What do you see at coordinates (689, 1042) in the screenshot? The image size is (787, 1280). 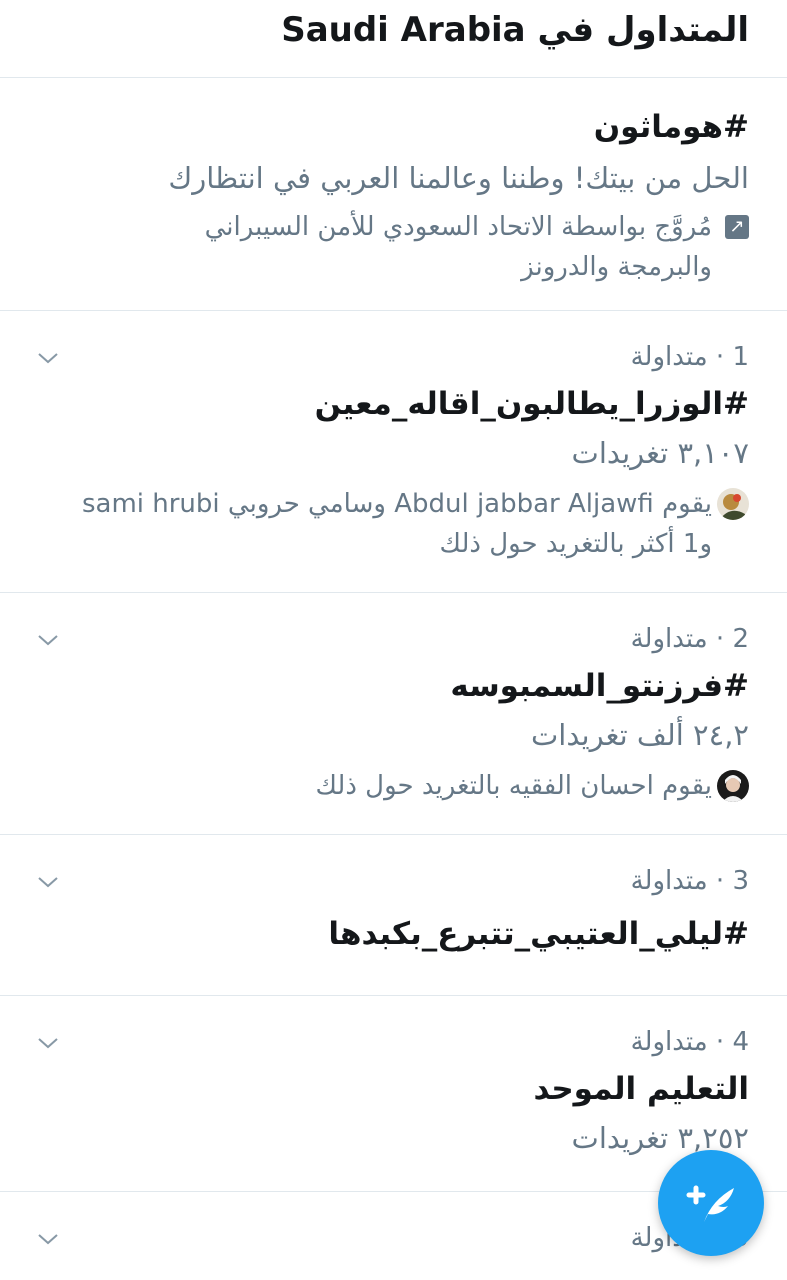 I see `trend-meta: 4 · متداولة` at bounding box center [689, 1042].